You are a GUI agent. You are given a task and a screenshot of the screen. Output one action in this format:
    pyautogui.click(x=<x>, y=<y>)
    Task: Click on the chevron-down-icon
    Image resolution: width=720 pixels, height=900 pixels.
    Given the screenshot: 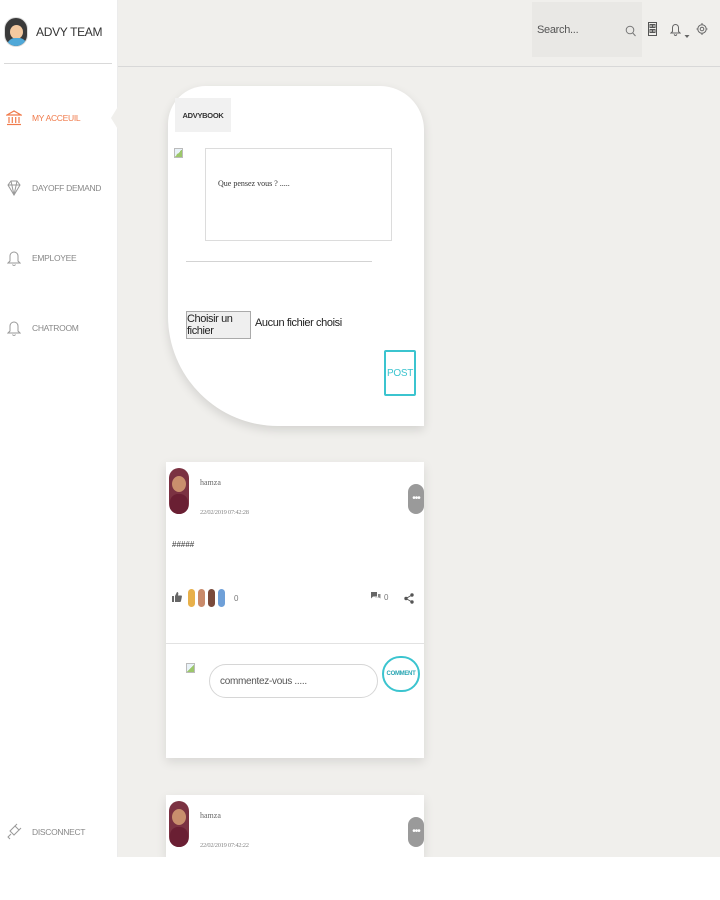 What is the action you would take?
    pyautogui.click(x=687, y=35)
    